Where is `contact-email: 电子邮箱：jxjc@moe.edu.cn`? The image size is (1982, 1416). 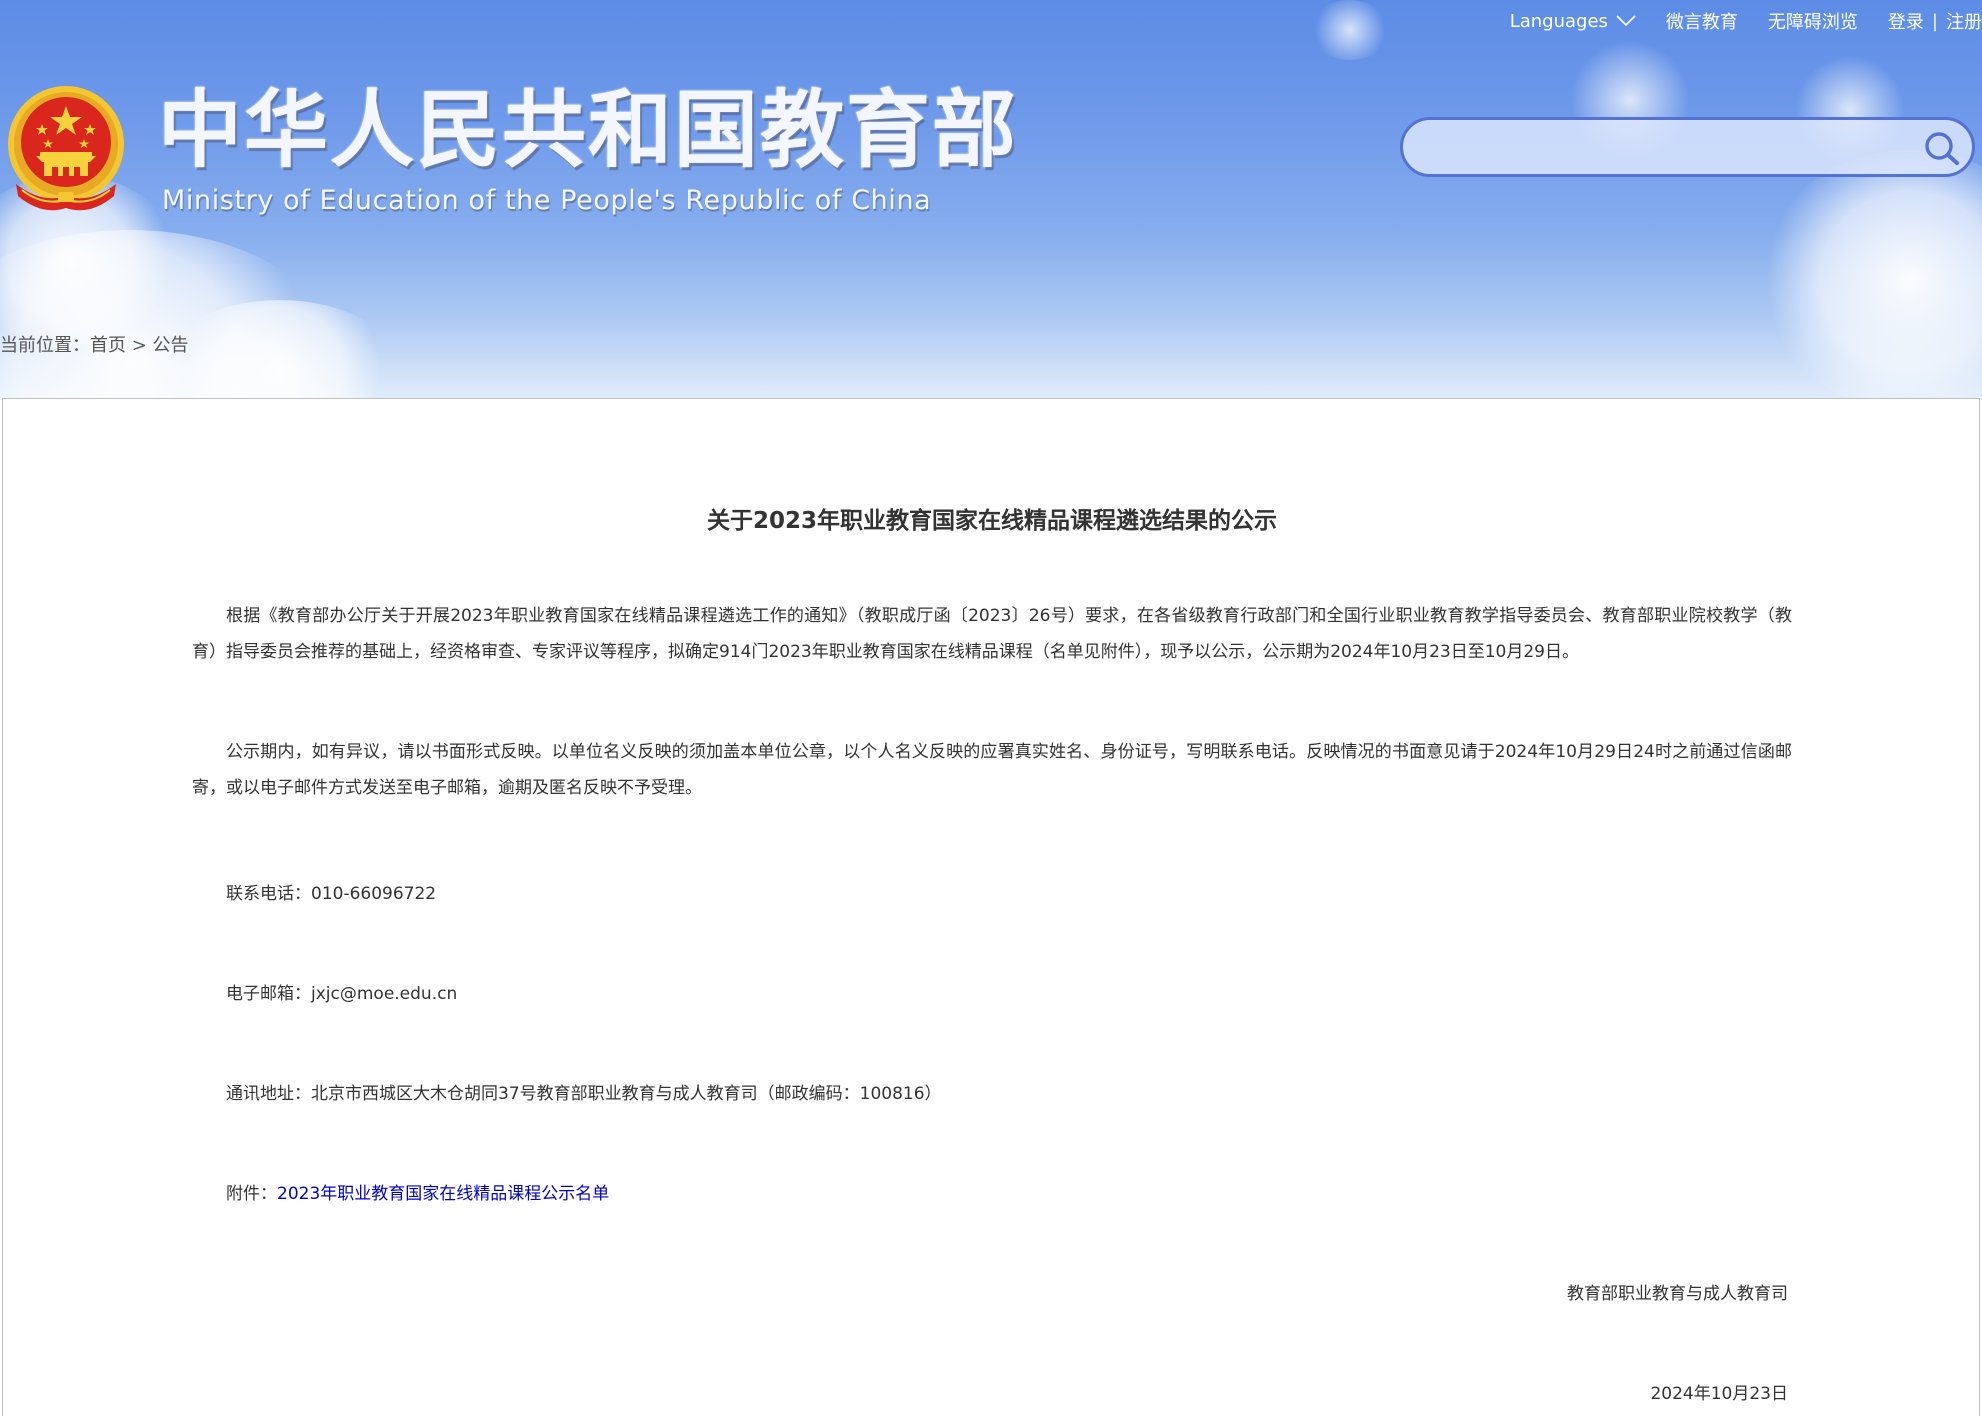 contact-email: 电子邮箱：jxjc@moe.edu.cn is located at coordinates (342, 994).